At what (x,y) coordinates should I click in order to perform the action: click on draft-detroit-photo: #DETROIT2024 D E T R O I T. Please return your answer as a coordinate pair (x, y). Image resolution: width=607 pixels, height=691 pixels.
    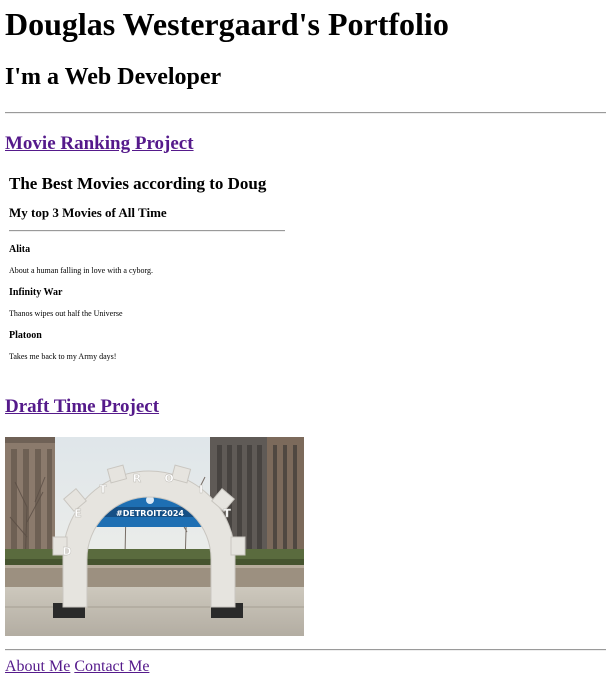
    Looking at the image, I should click on (154, 536).